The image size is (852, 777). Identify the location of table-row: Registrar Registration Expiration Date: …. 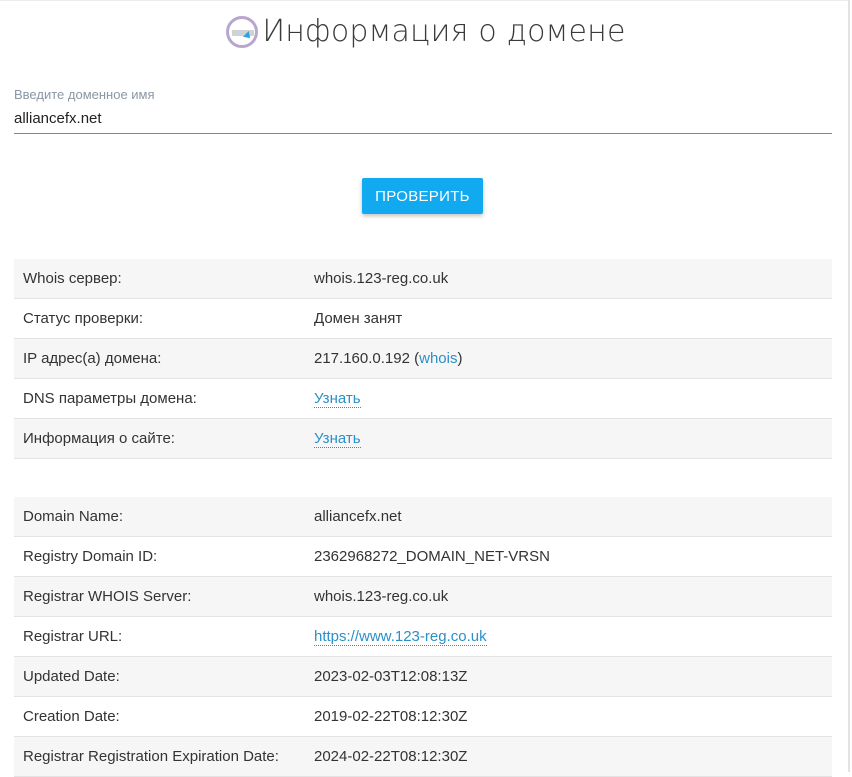
(423, 757).